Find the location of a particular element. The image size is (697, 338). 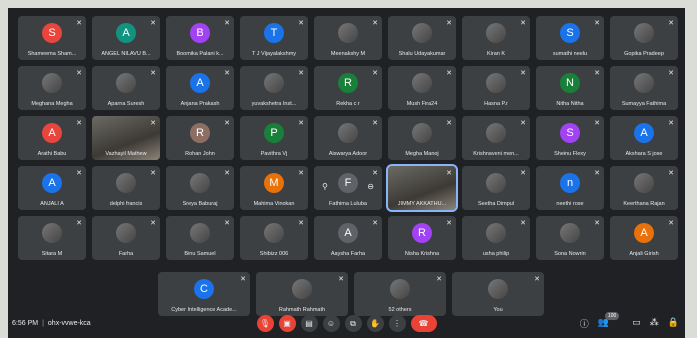

avatar-initial: R is located at coordinates (422, 233).